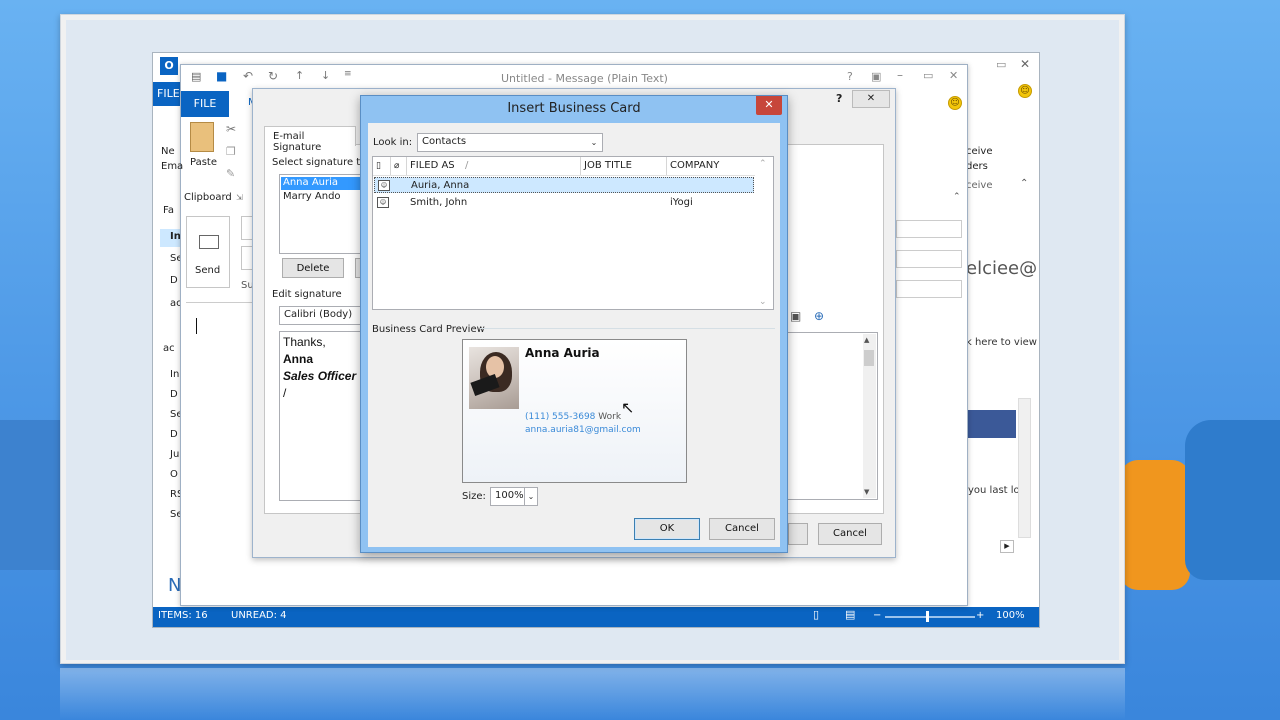 The height and width of the screenshot is (720, 1280). Describe the element at coordinates (320, 376) in the screenshot. I see `signature-line-title: Sales Officer` at that location.